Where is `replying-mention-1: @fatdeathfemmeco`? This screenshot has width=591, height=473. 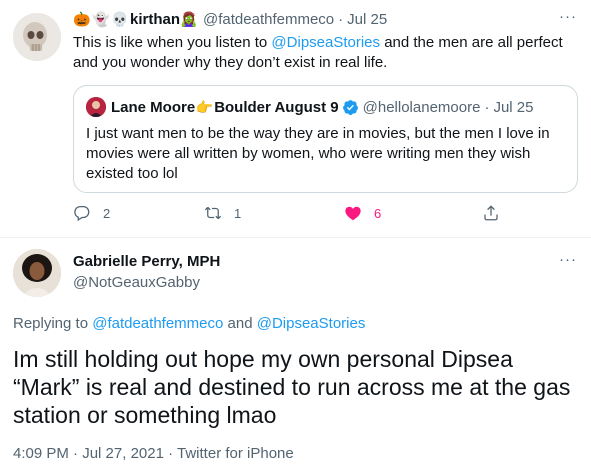
replying-mention-1: @fatdeathfemmeco is located at coordinates (157, 323).